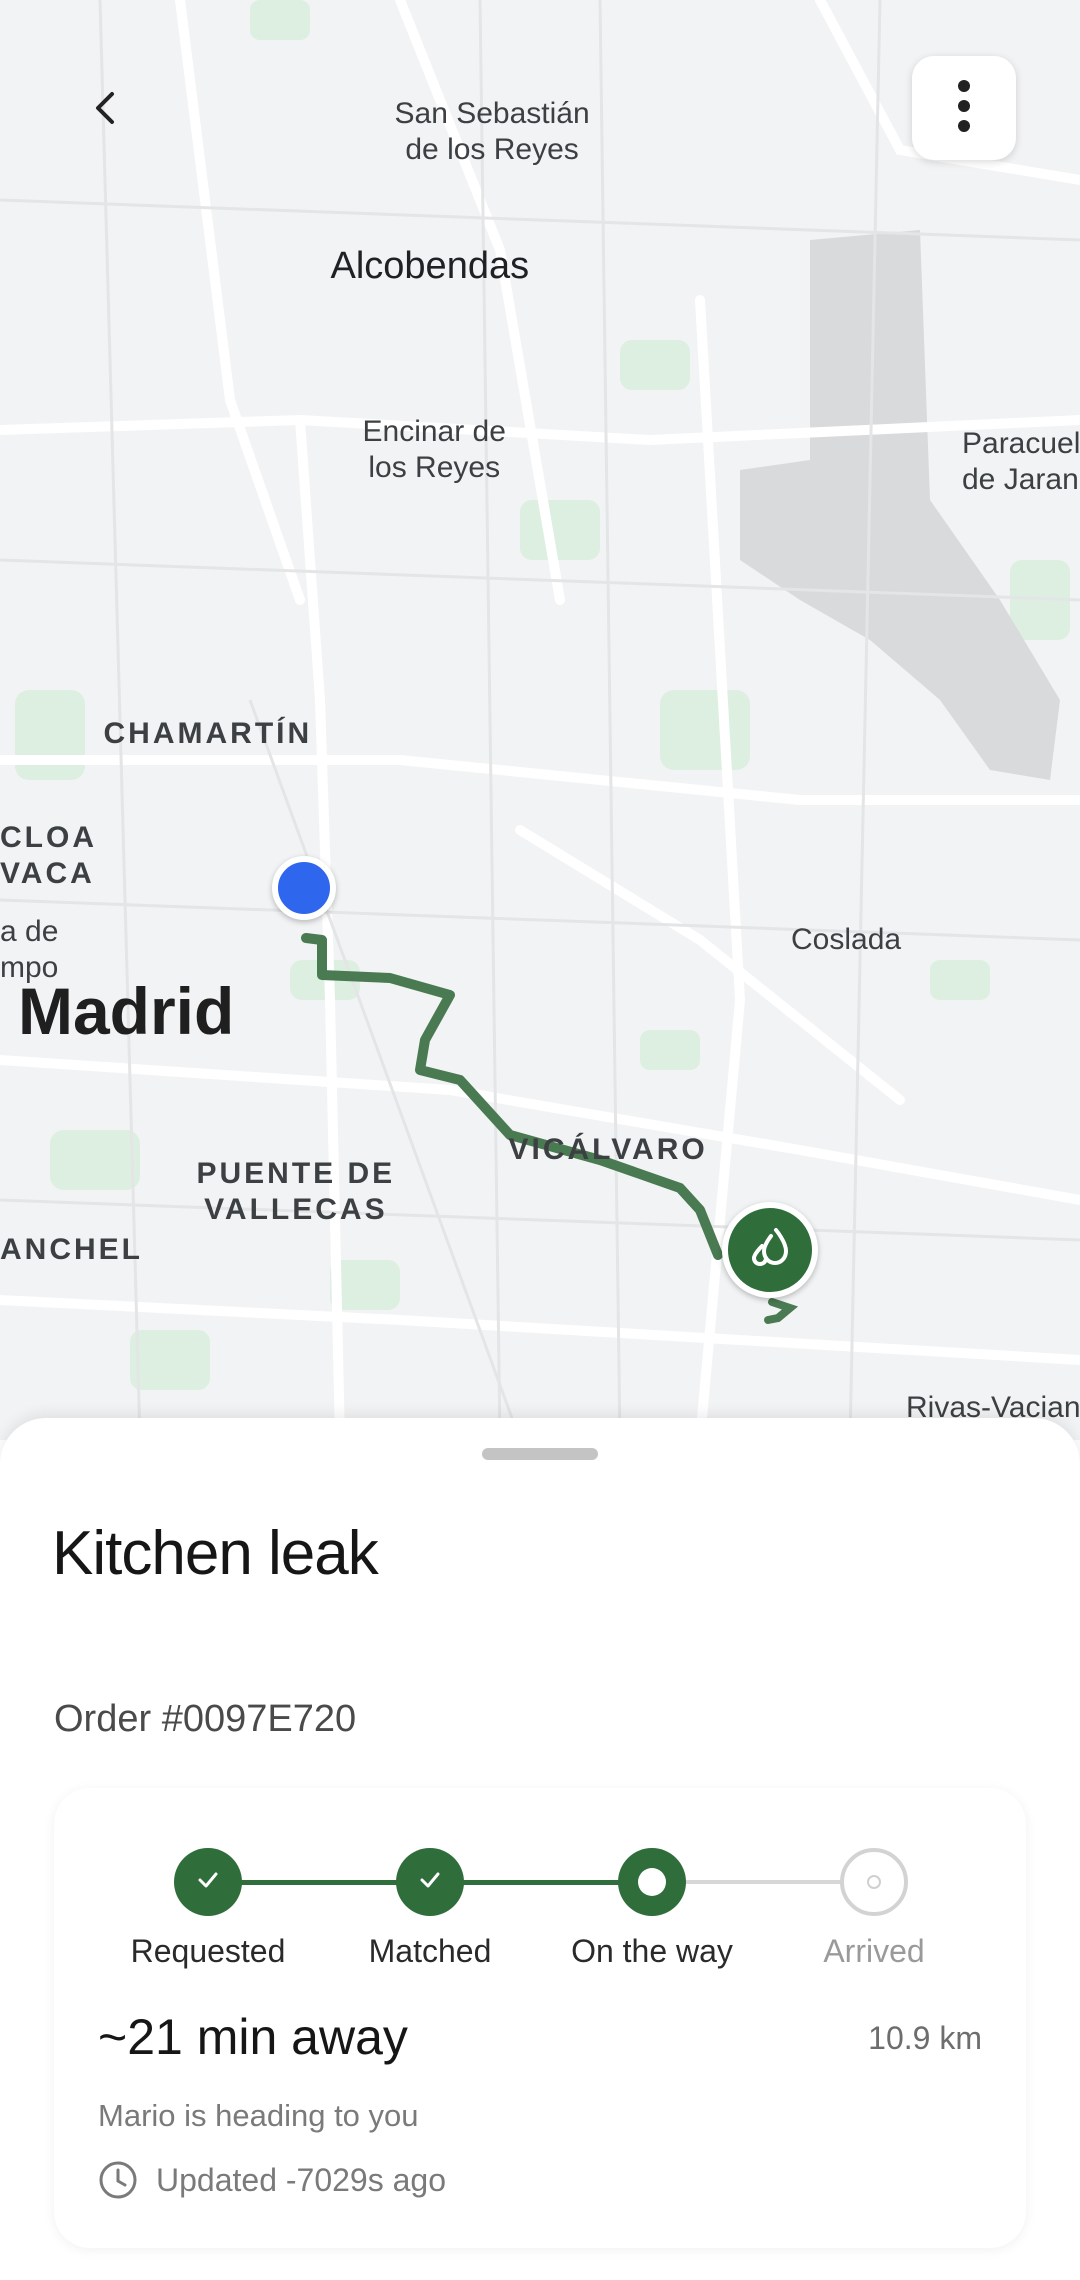  I want to click on sheet-drag-handle, so click(540, 1454).